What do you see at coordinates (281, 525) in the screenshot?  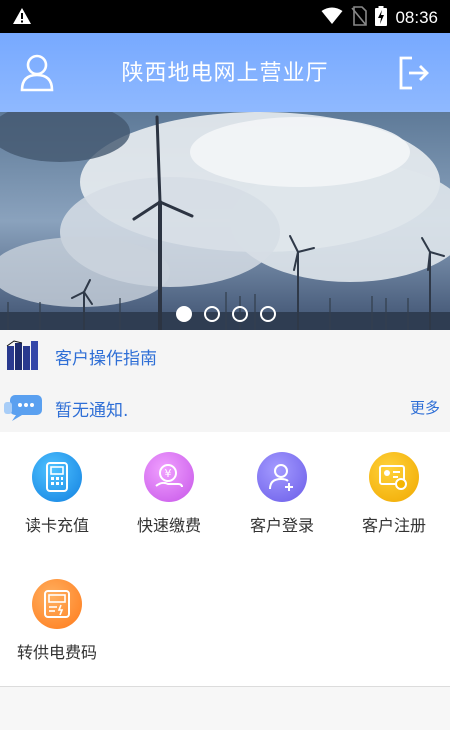 I see `tile-label: 客户登录` at bounding box center [281, 525].